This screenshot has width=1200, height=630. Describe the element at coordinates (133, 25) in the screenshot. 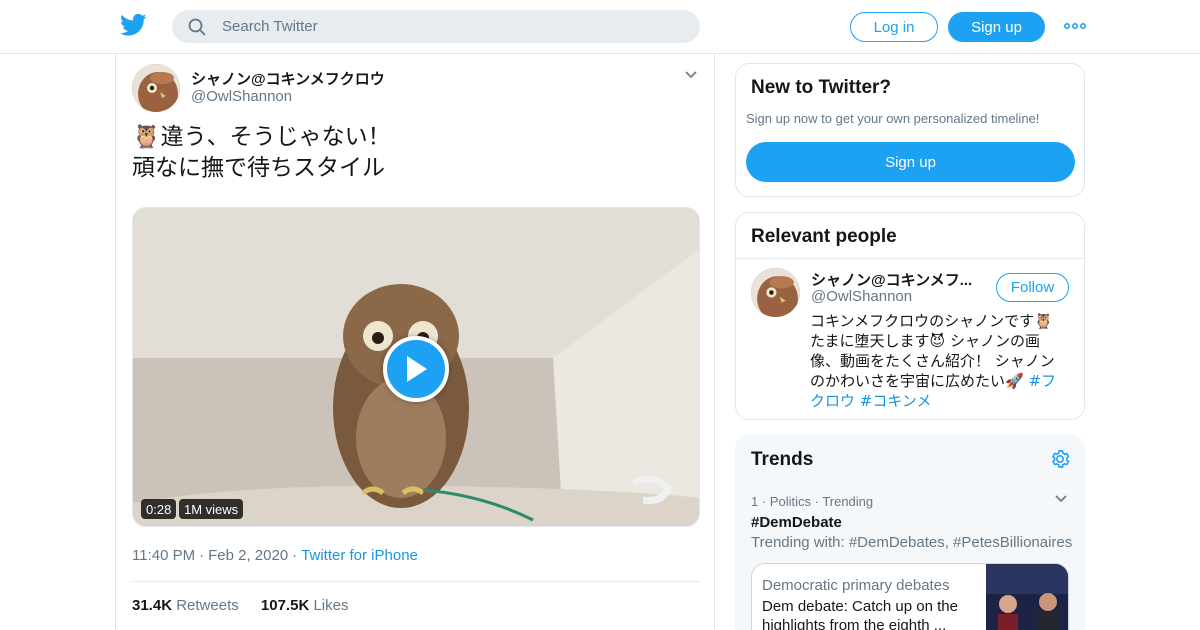

I see `twitter-logo-icon` at that location.